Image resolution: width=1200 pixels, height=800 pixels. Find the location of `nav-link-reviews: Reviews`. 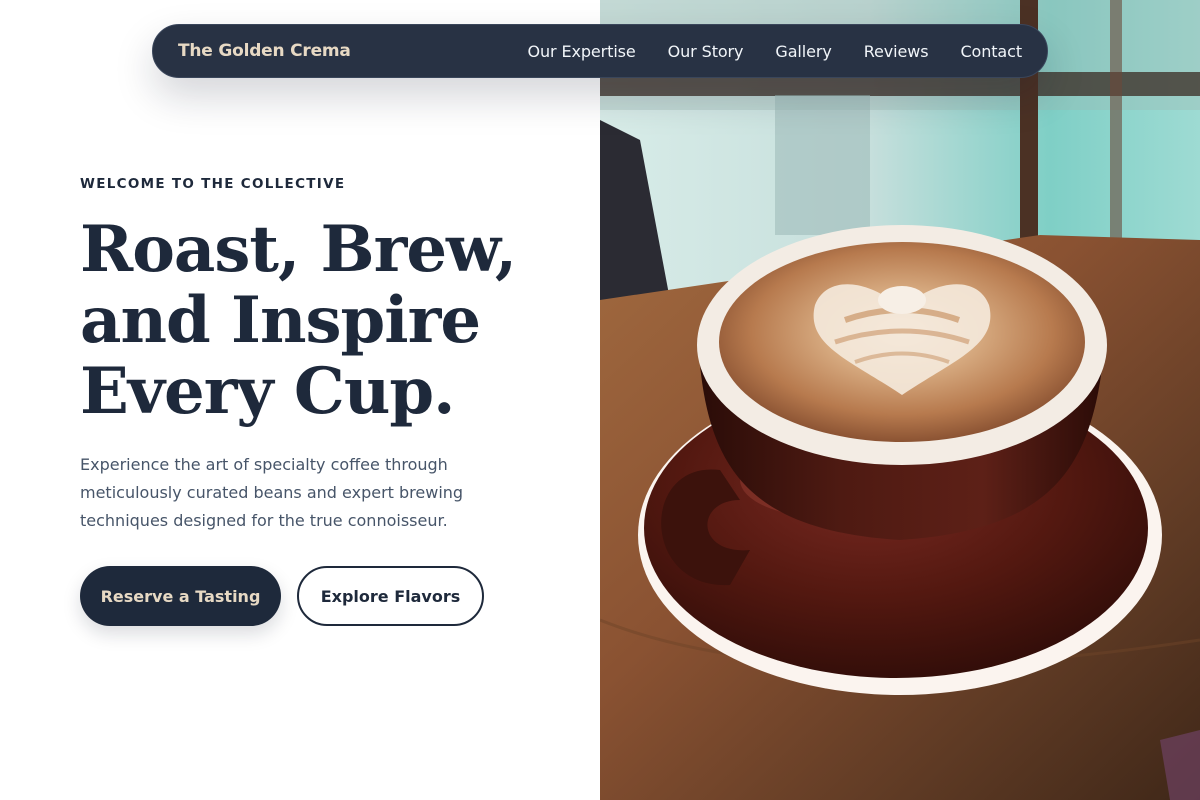

nav-link-reviews: Reviews is located at coordinates (896, 51).